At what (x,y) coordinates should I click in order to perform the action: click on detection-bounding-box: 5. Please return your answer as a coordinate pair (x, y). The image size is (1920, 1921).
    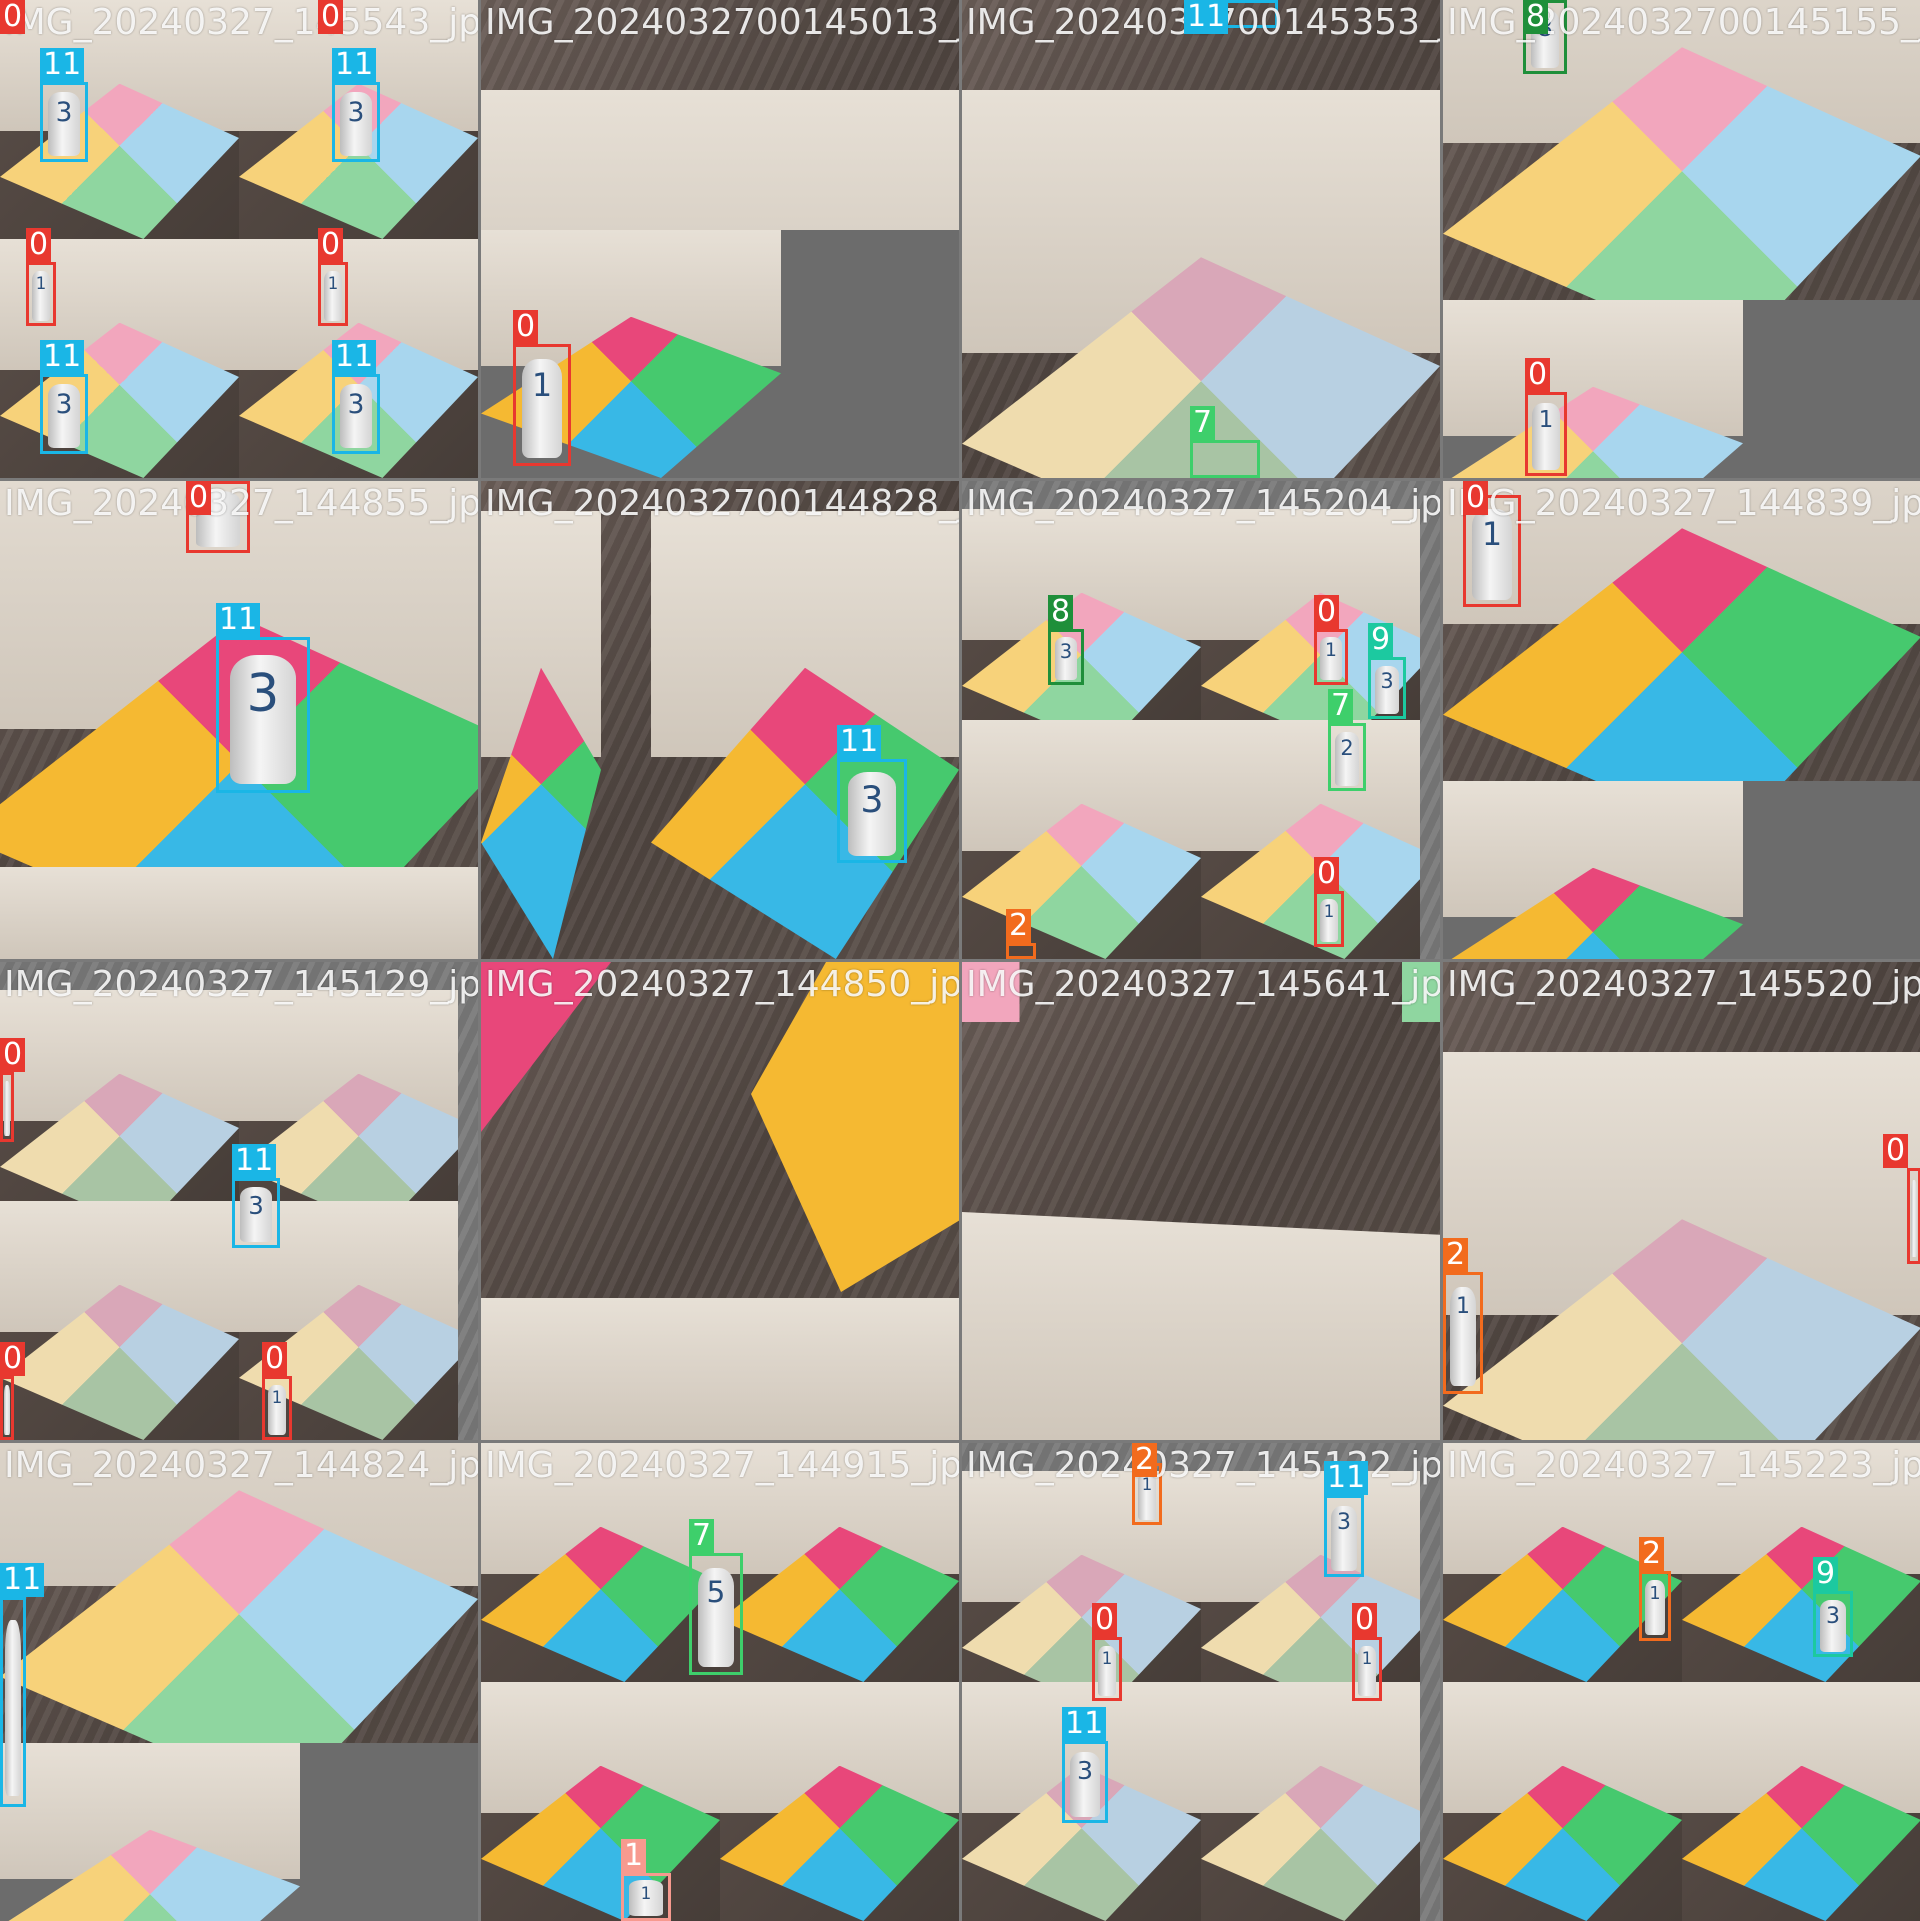
    Looking at the image, I should click on (716, 1614).